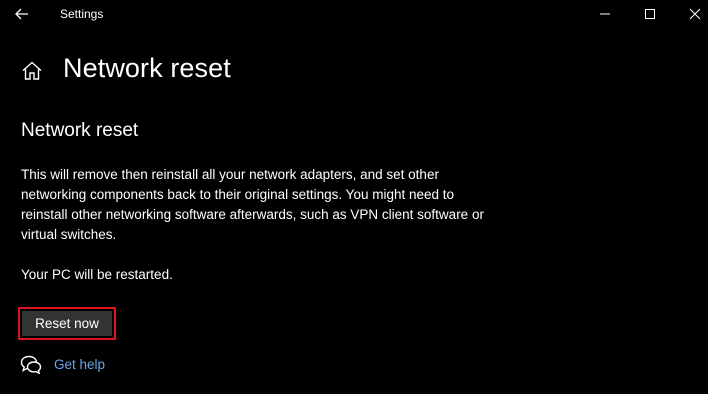 This screenshot has width=708, height=394. Describe the element at coordinates (31, 364) in the screenshot. I see `chat-help-icon` at that location.